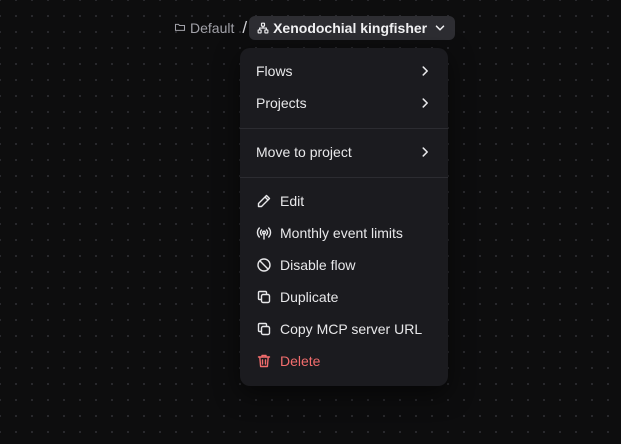  Describe the element at coordinates (281, 103) in the screenshot. I see `menu-item-label: Projects` at that location.